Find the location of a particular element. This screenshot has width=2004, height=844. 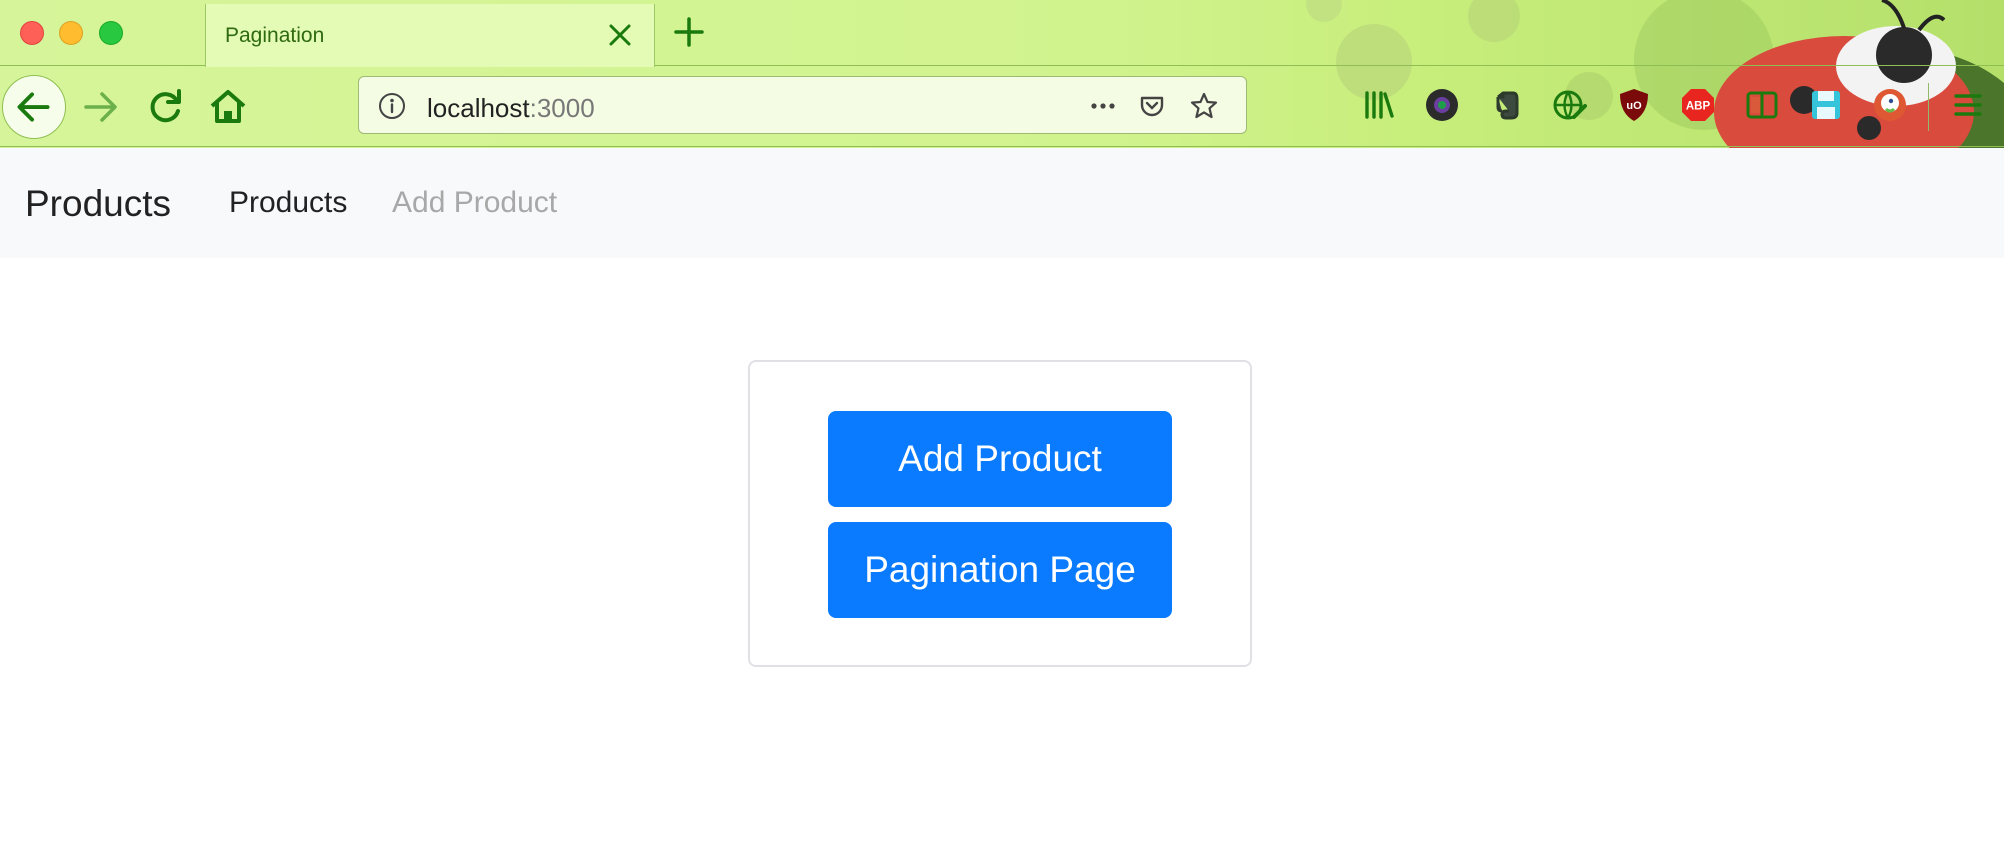

reader-extension-icon is located at coordinates (1762, 105).